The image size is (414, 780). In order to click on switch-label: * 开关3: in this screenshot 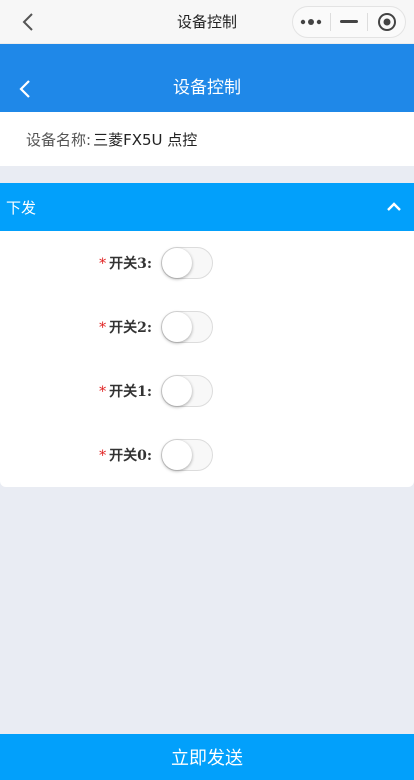, I will do `click(76, 263)`.